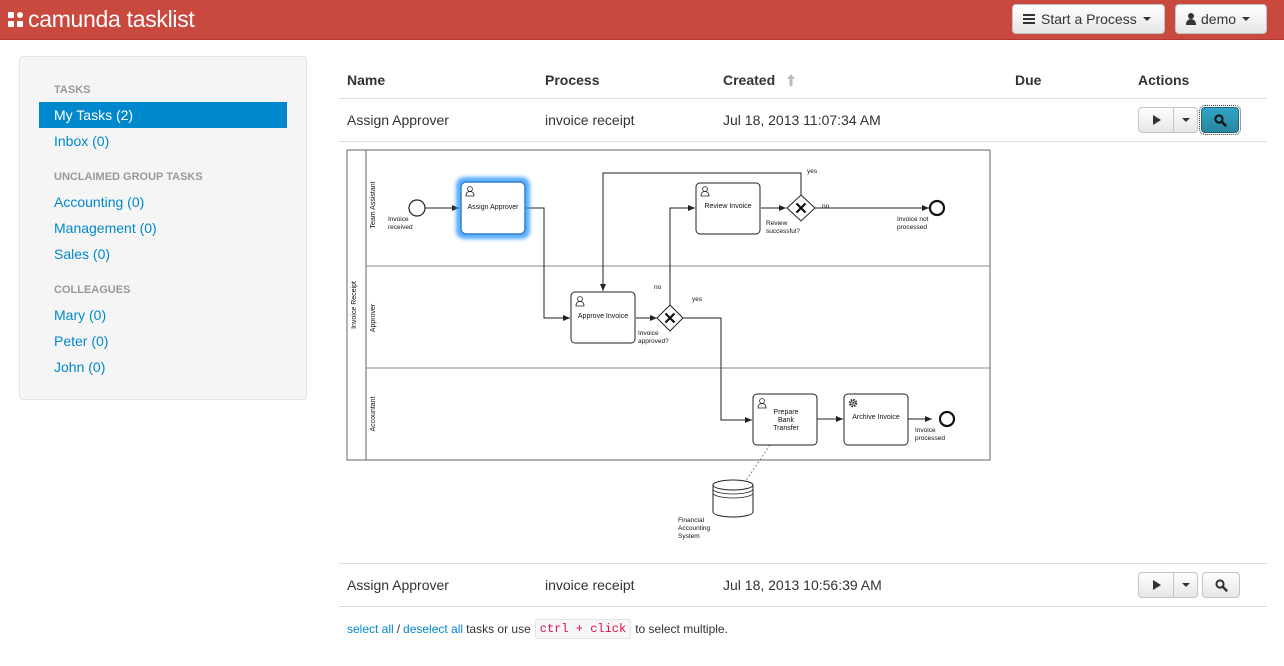 The height and width of the screenshot is (666, 1284). I want to click on task-approve-invoice-label: Approve Invoice, so click(603, 316).